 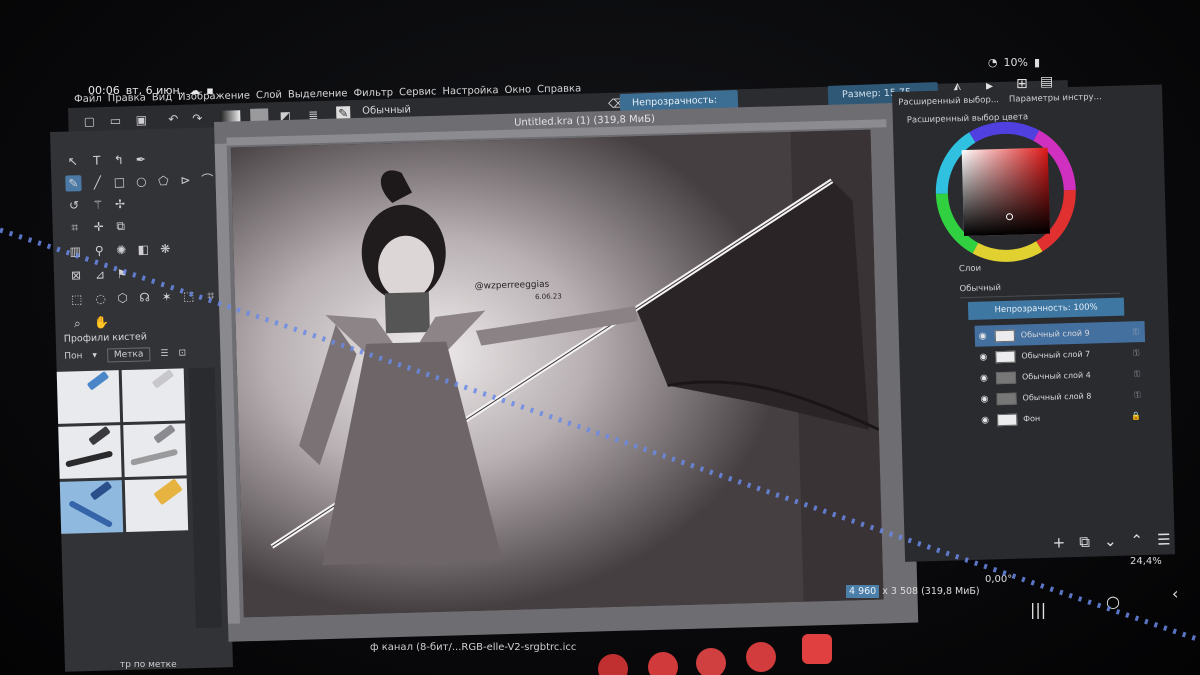 What do you see at coordinates (74, 205) in the screenshot?
I see `dynamic-brush-icon: ↺` at bounding box center [74, 205].